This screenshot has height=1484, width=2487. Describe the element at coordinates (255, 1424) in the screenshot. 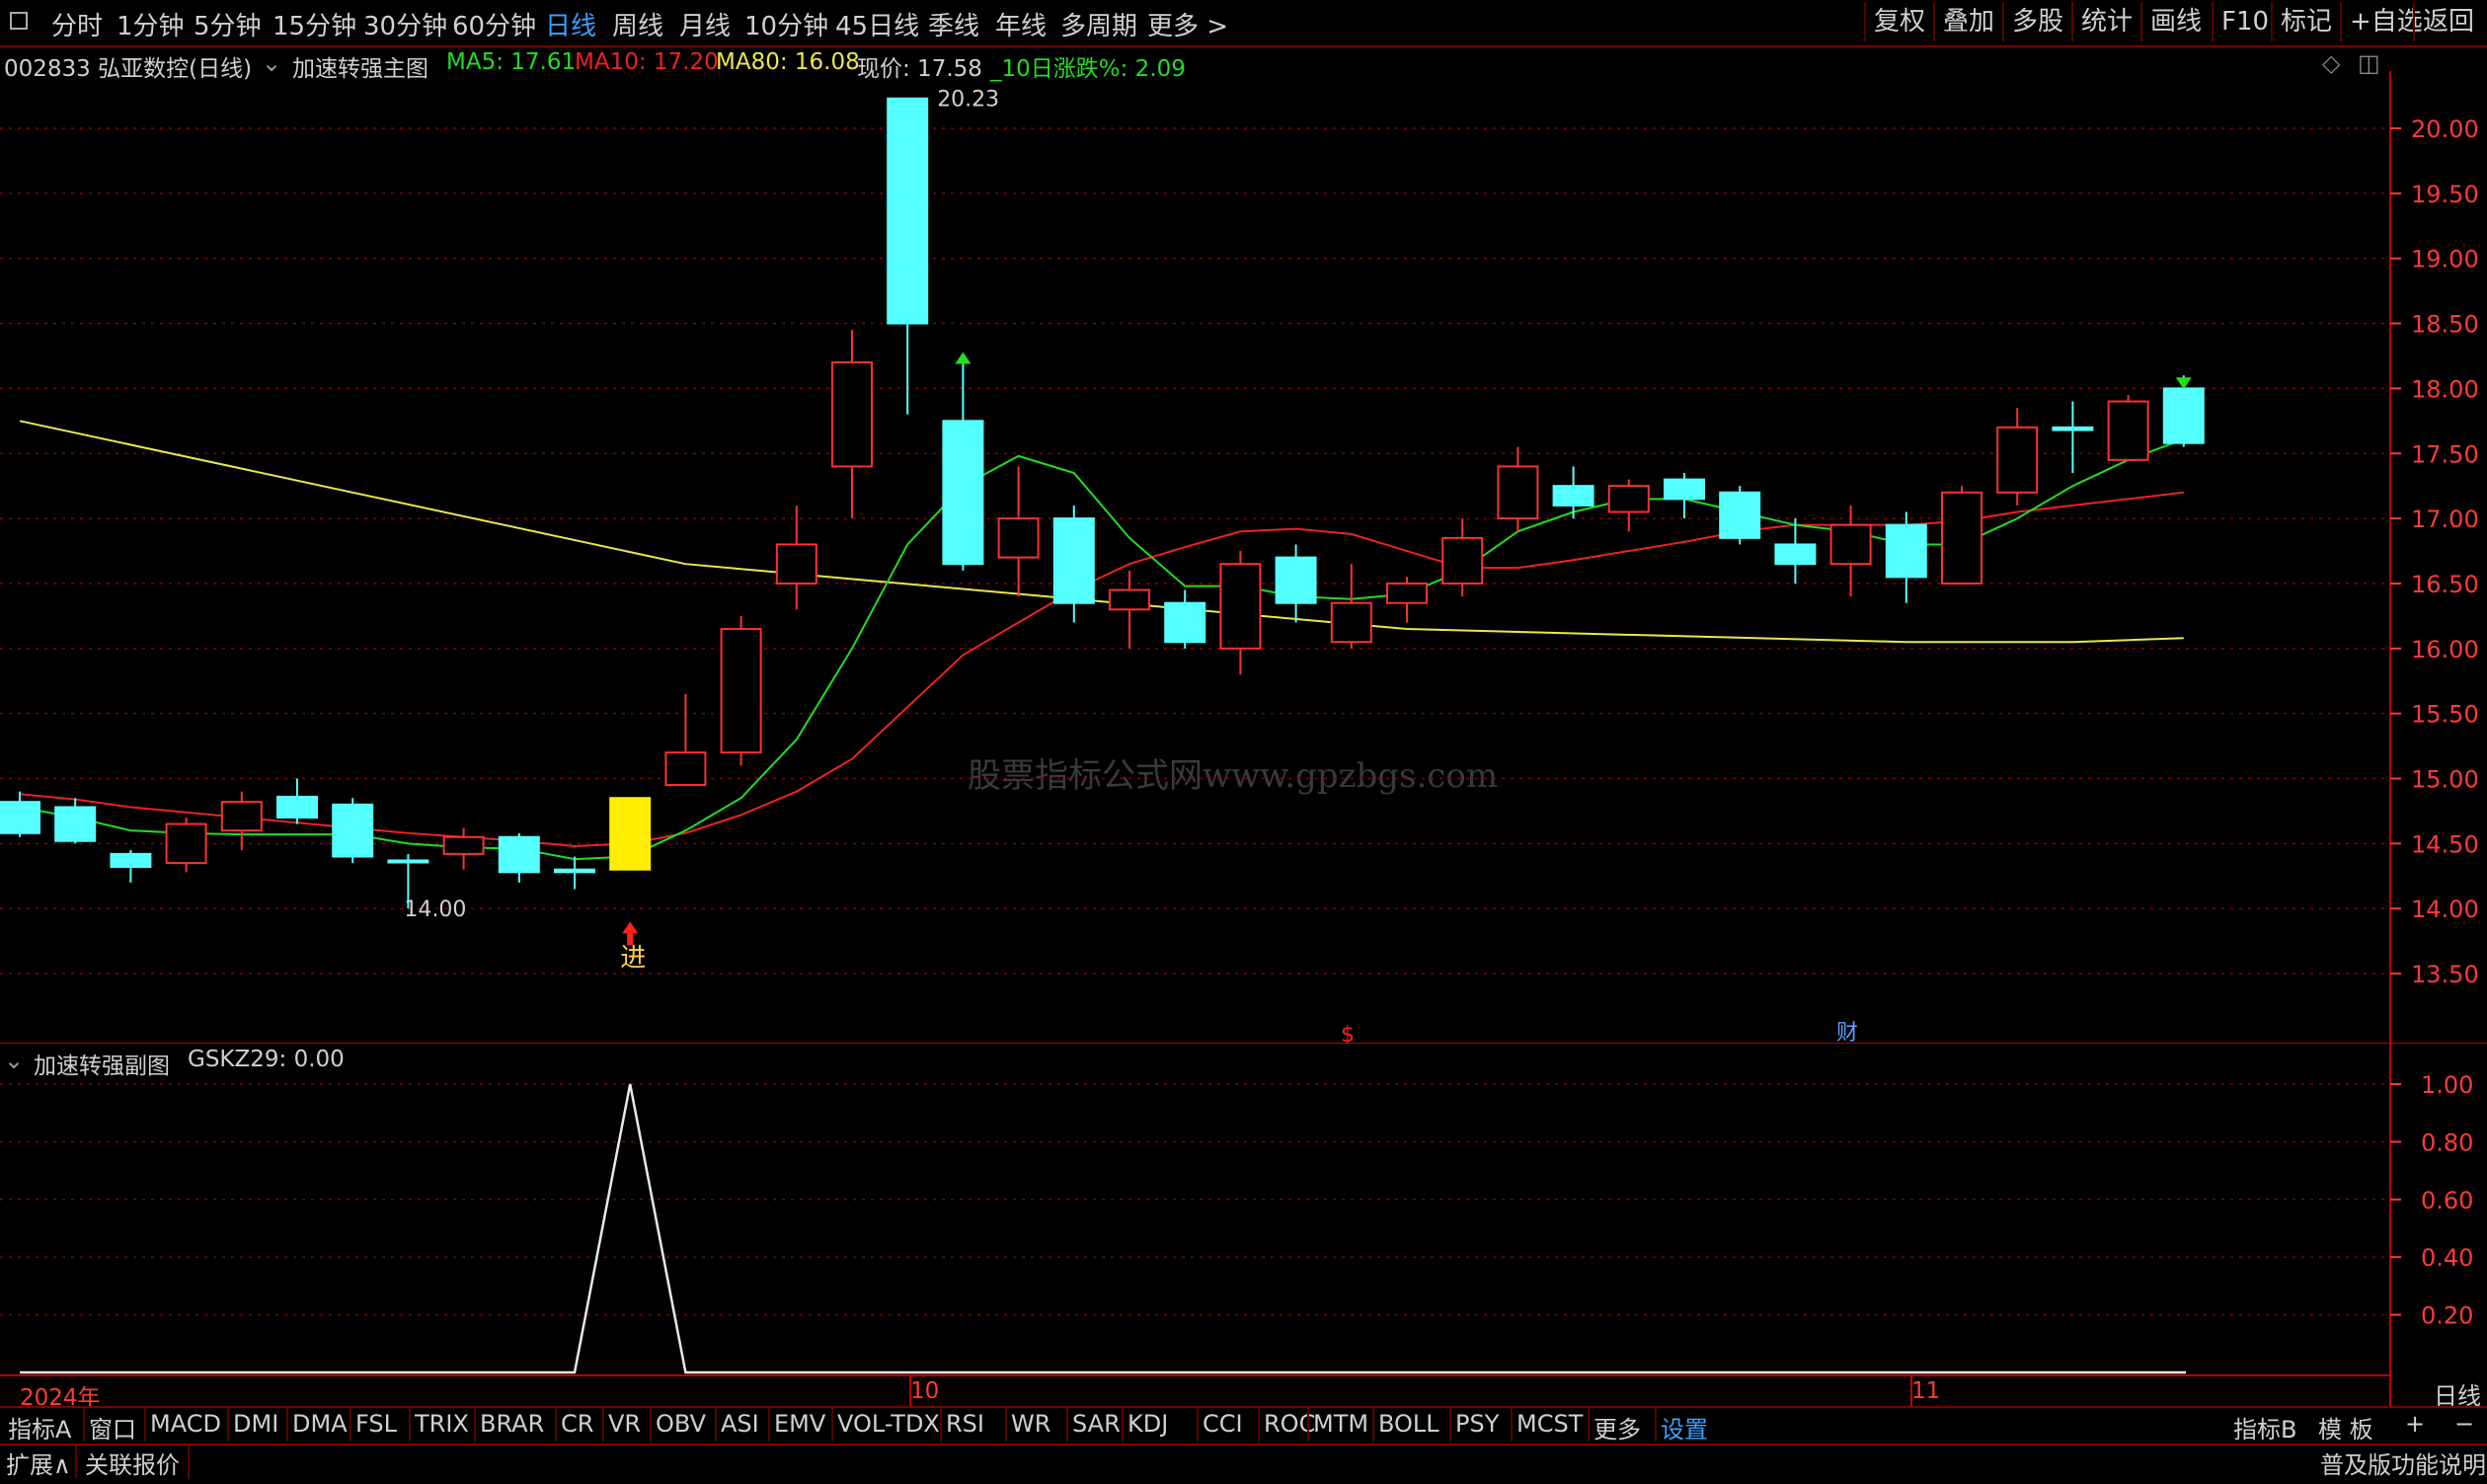

I see `indicator-tab-dmi: DMI` at that location.